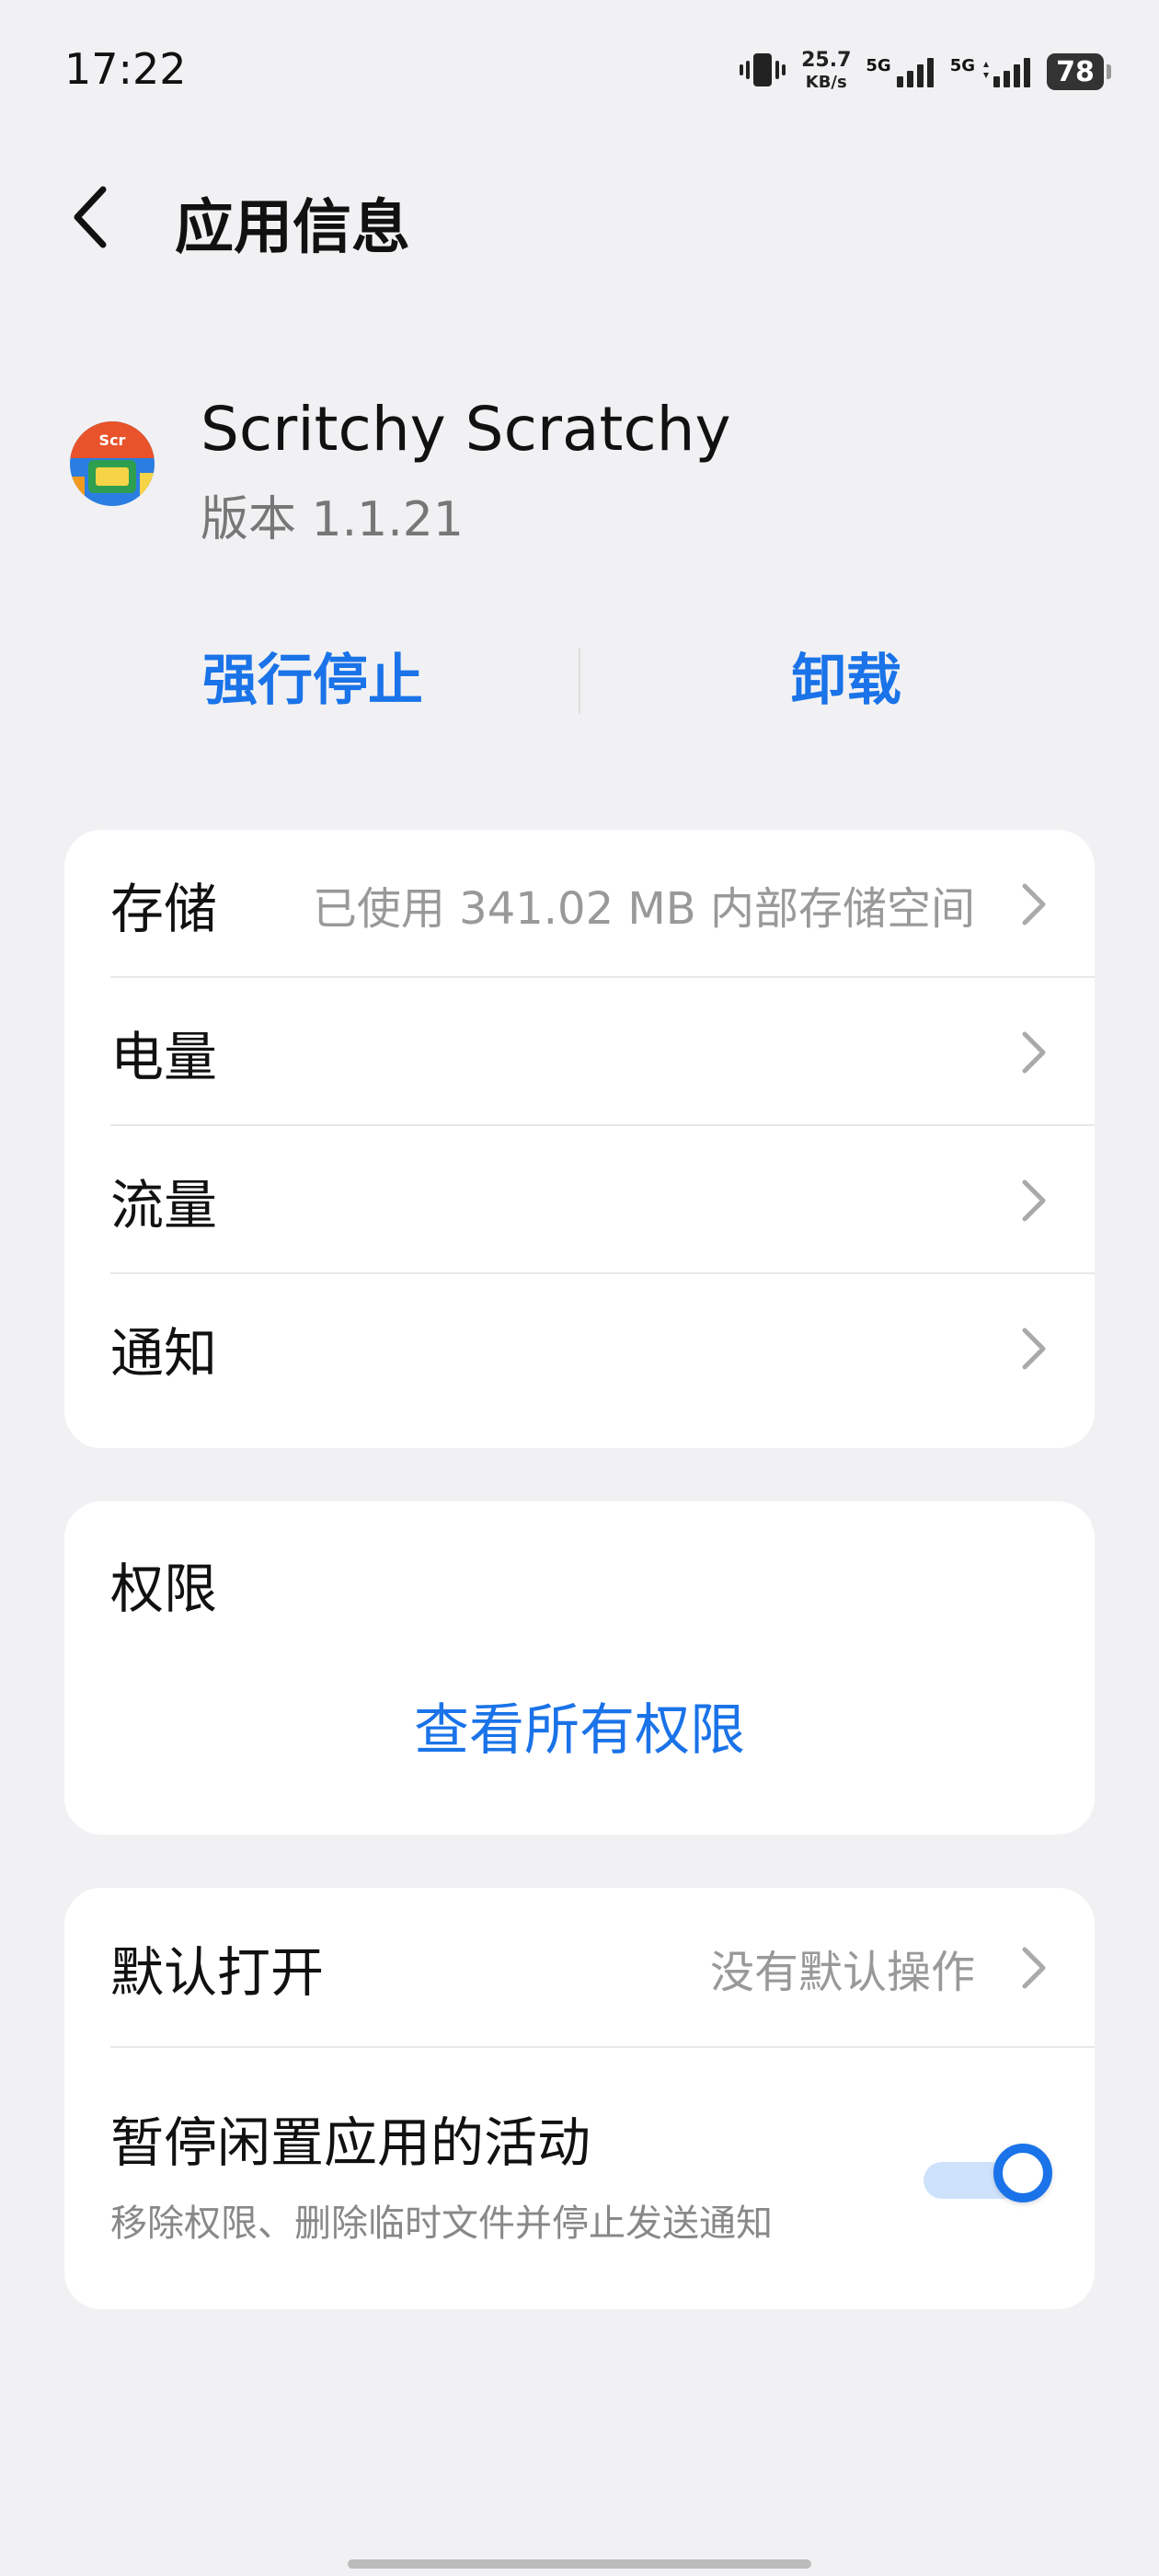 The image size is (1159, 2576). Describe the element at coordinates (164, 1353) in the screenshot. I see `notifications-label: 通知` at that location.